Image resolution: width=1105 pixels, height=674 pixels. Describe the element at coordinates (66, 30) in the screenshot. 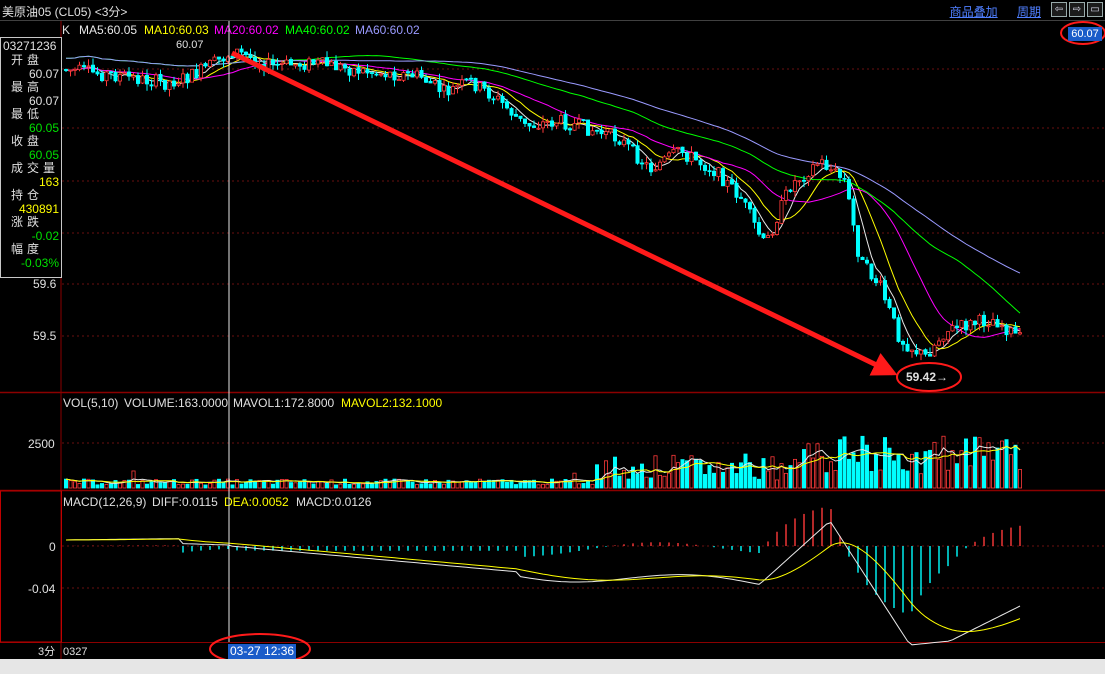

I see `k-label: K` at that location.